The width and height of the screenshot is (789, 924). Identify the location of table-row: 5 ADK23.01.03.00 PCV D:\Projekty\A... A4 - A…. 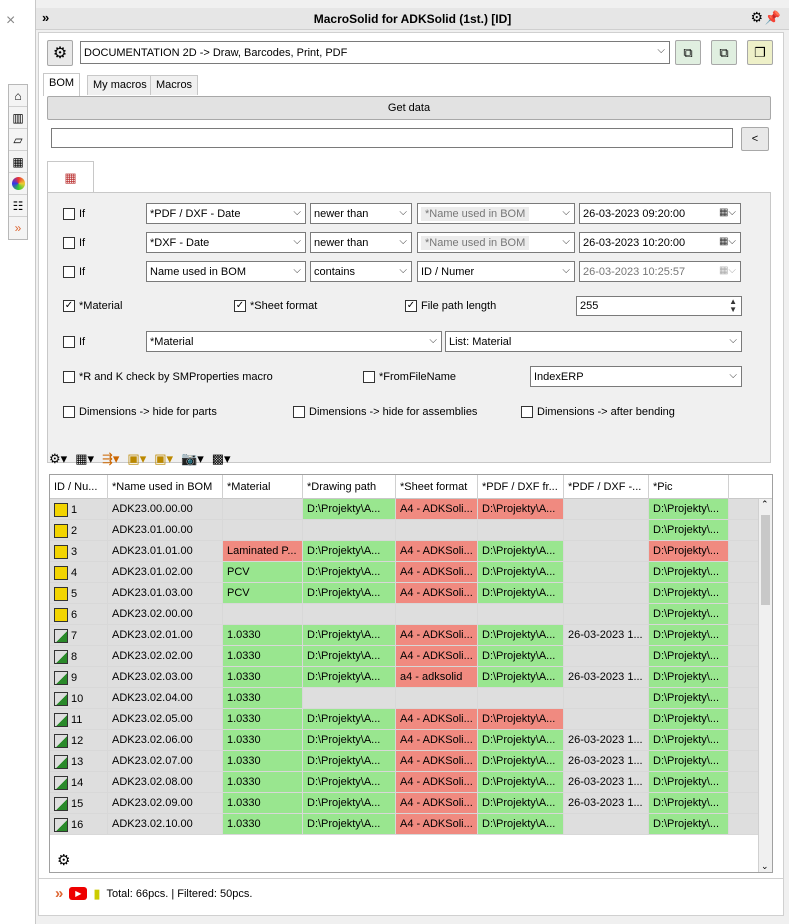
(405, 593).